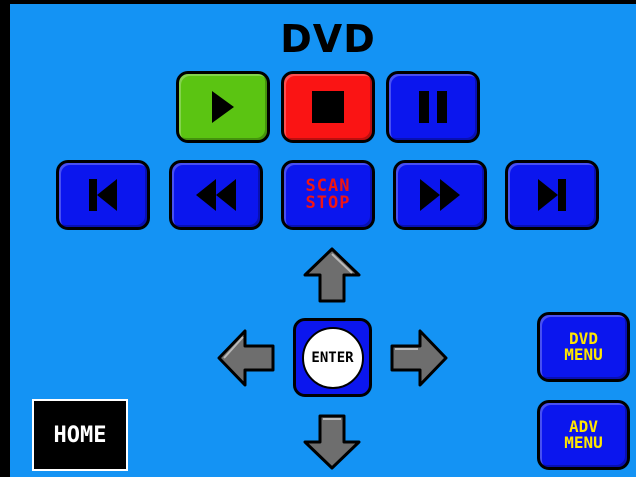  Describe the element at coordinates (328, 203) in the screenshot. I see `scan-stop-label-line2: STOP` at that location.